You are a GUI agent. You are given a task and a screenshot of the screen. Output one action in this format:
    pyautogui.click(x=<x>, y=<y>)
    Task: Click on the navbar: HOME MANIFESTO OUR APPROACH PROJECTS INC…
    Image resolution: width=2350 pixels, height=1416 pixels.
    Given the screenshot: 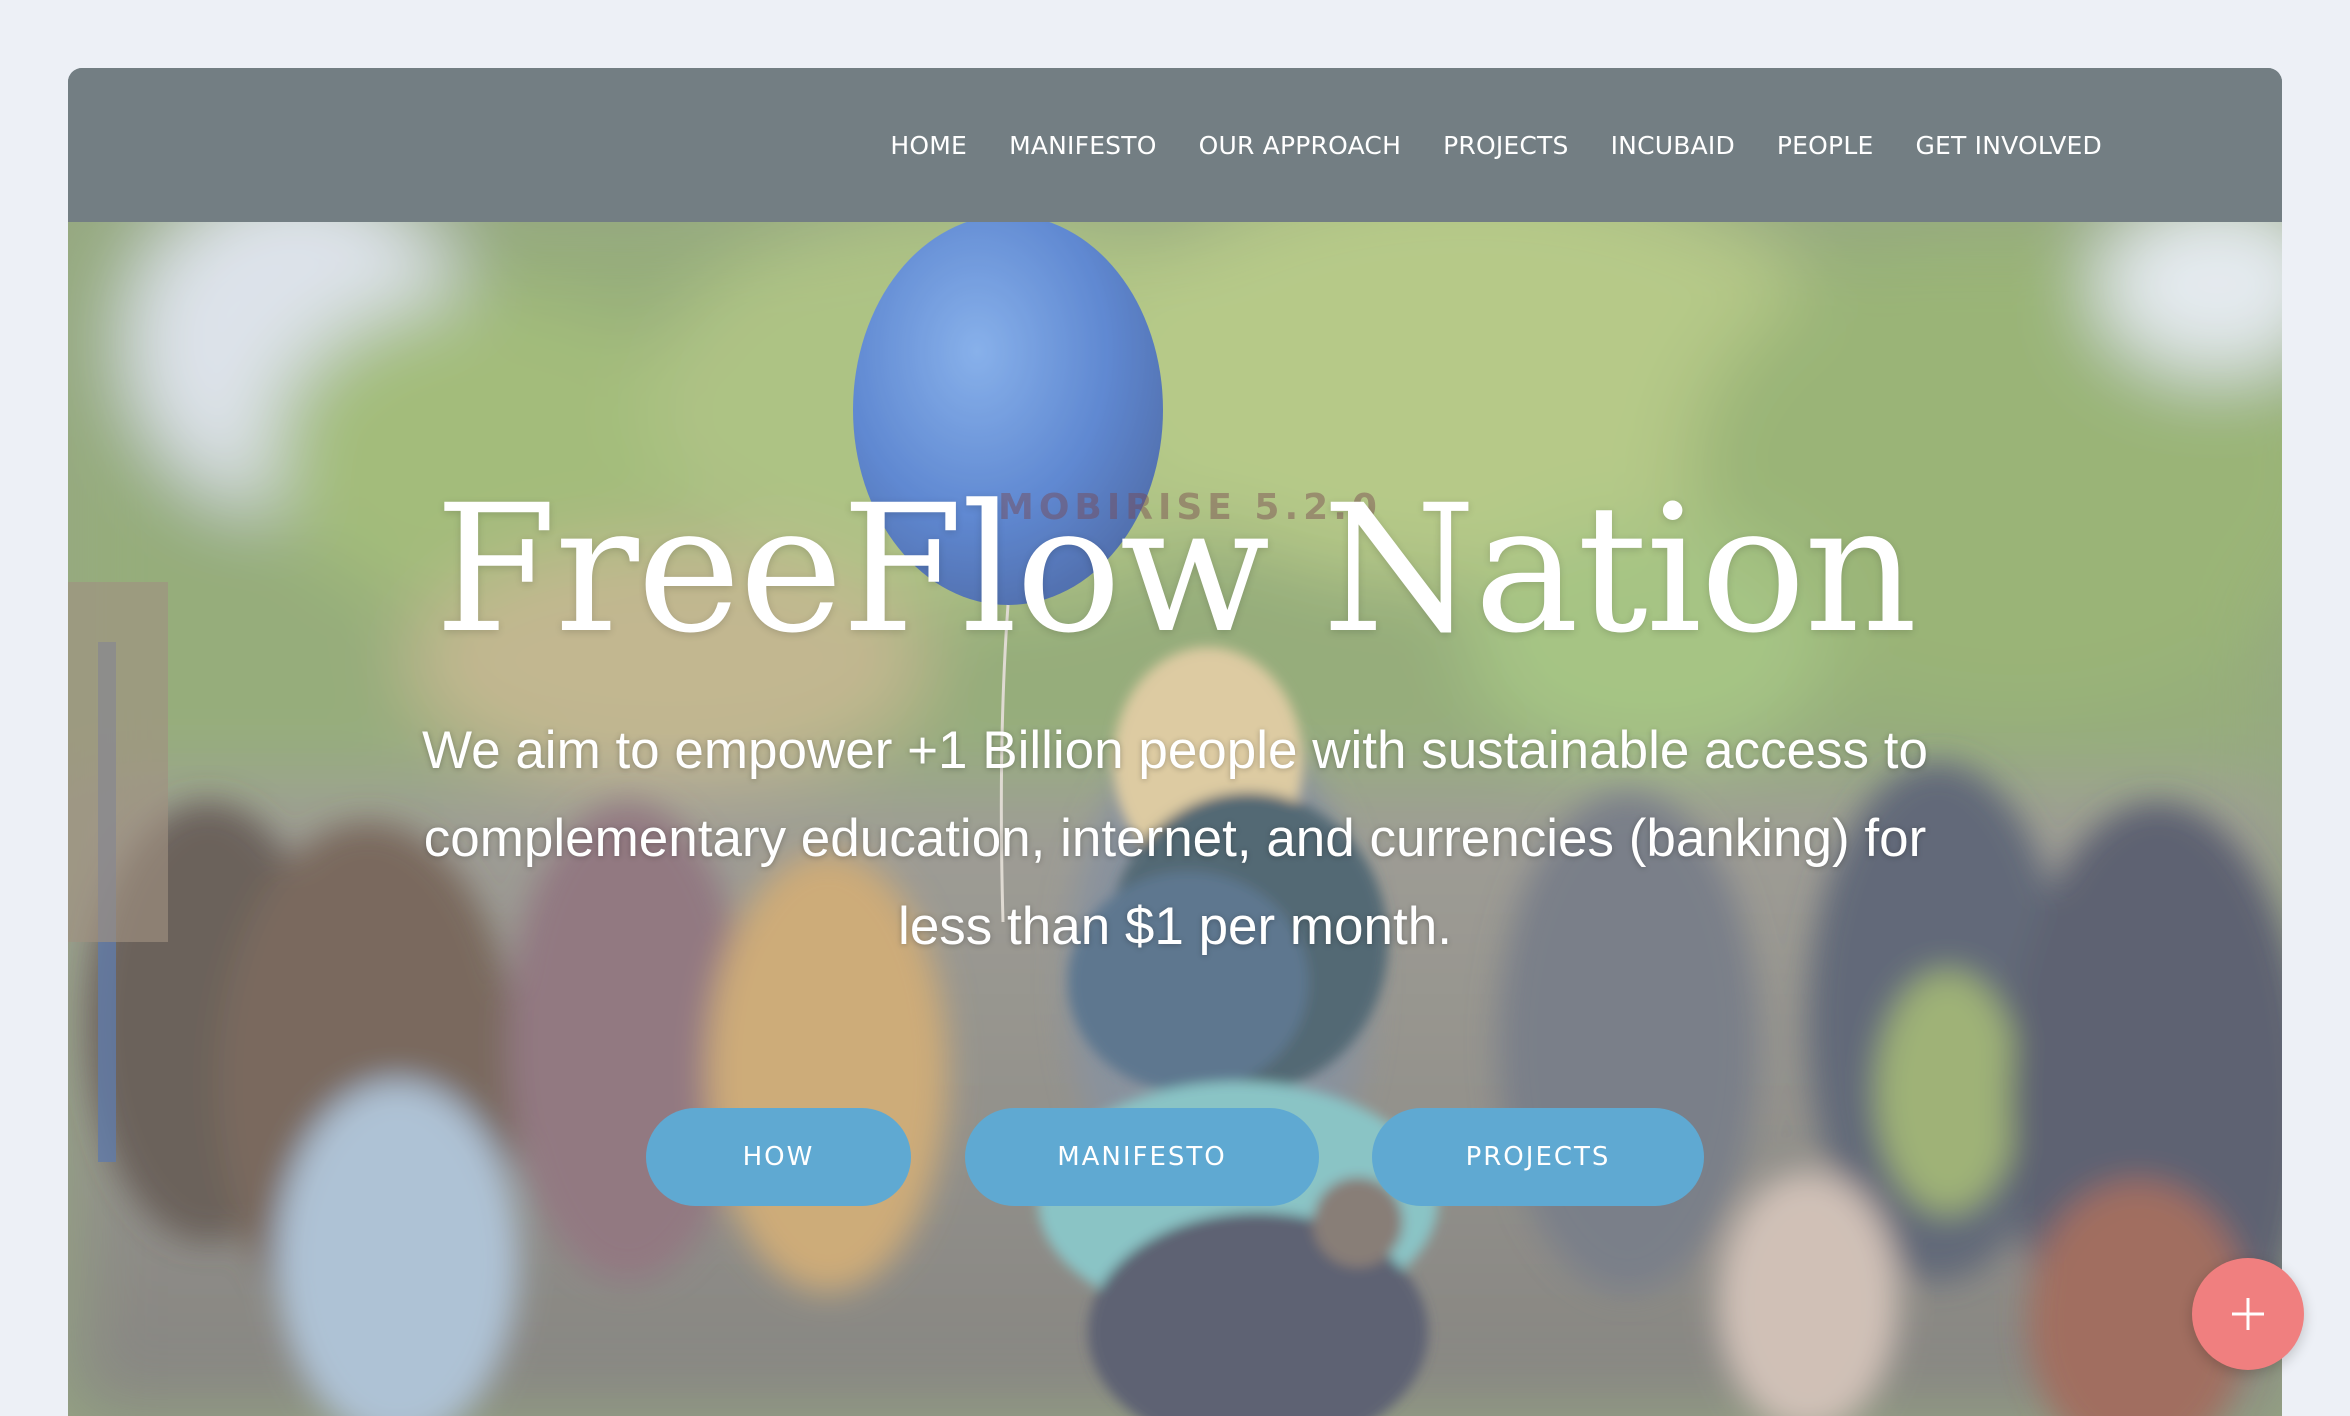 What is the action you would take?
    pyautogui.click(x=1175, y=145)
    